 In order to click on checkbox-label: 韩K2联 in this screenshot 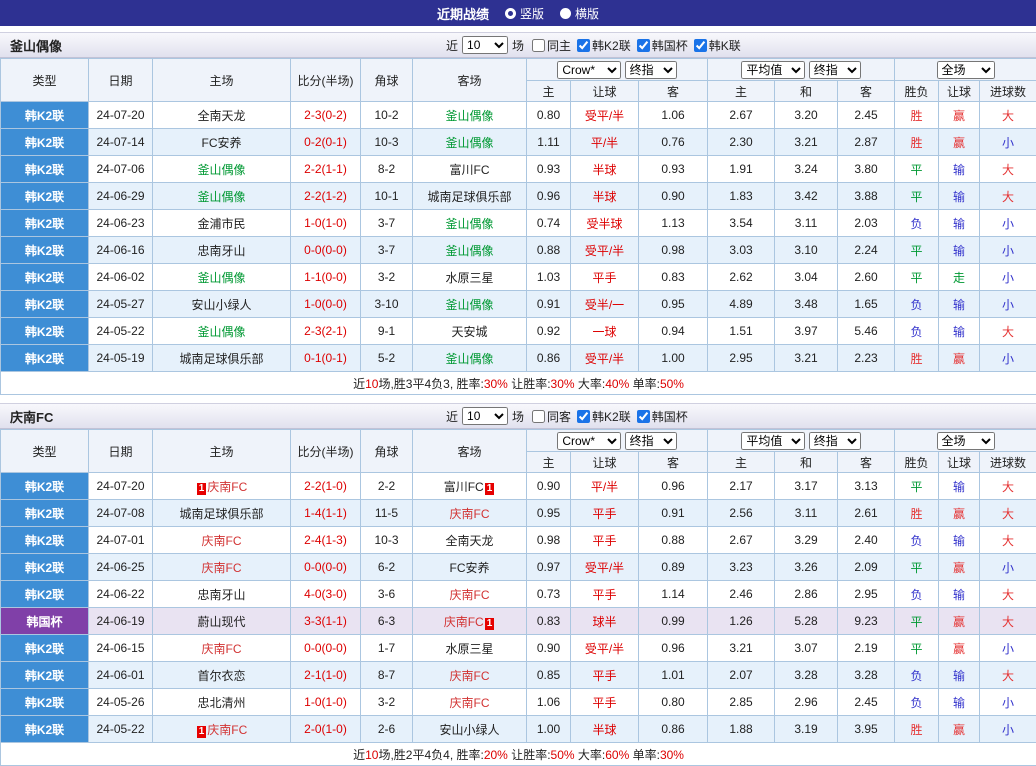, I will do `click(611, 45)`.